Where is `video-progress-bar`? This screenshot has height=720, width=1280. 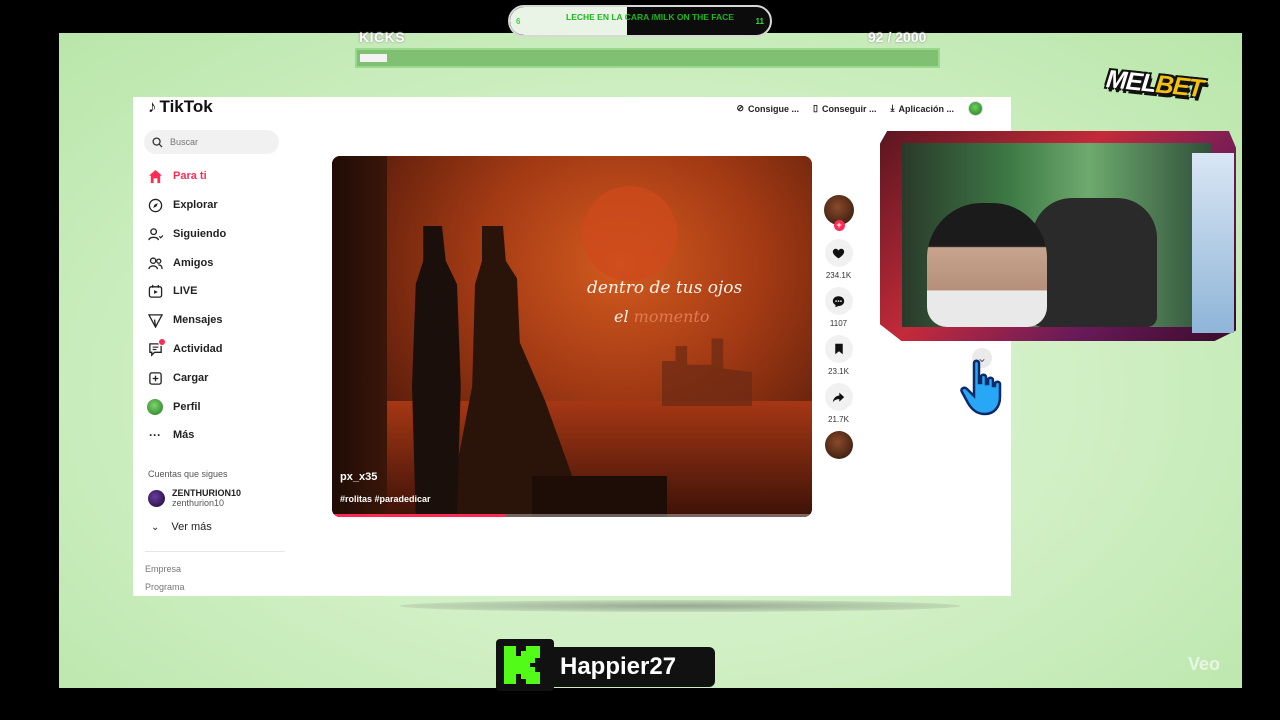 video-progress-bar is located at coordinates (572, 515).